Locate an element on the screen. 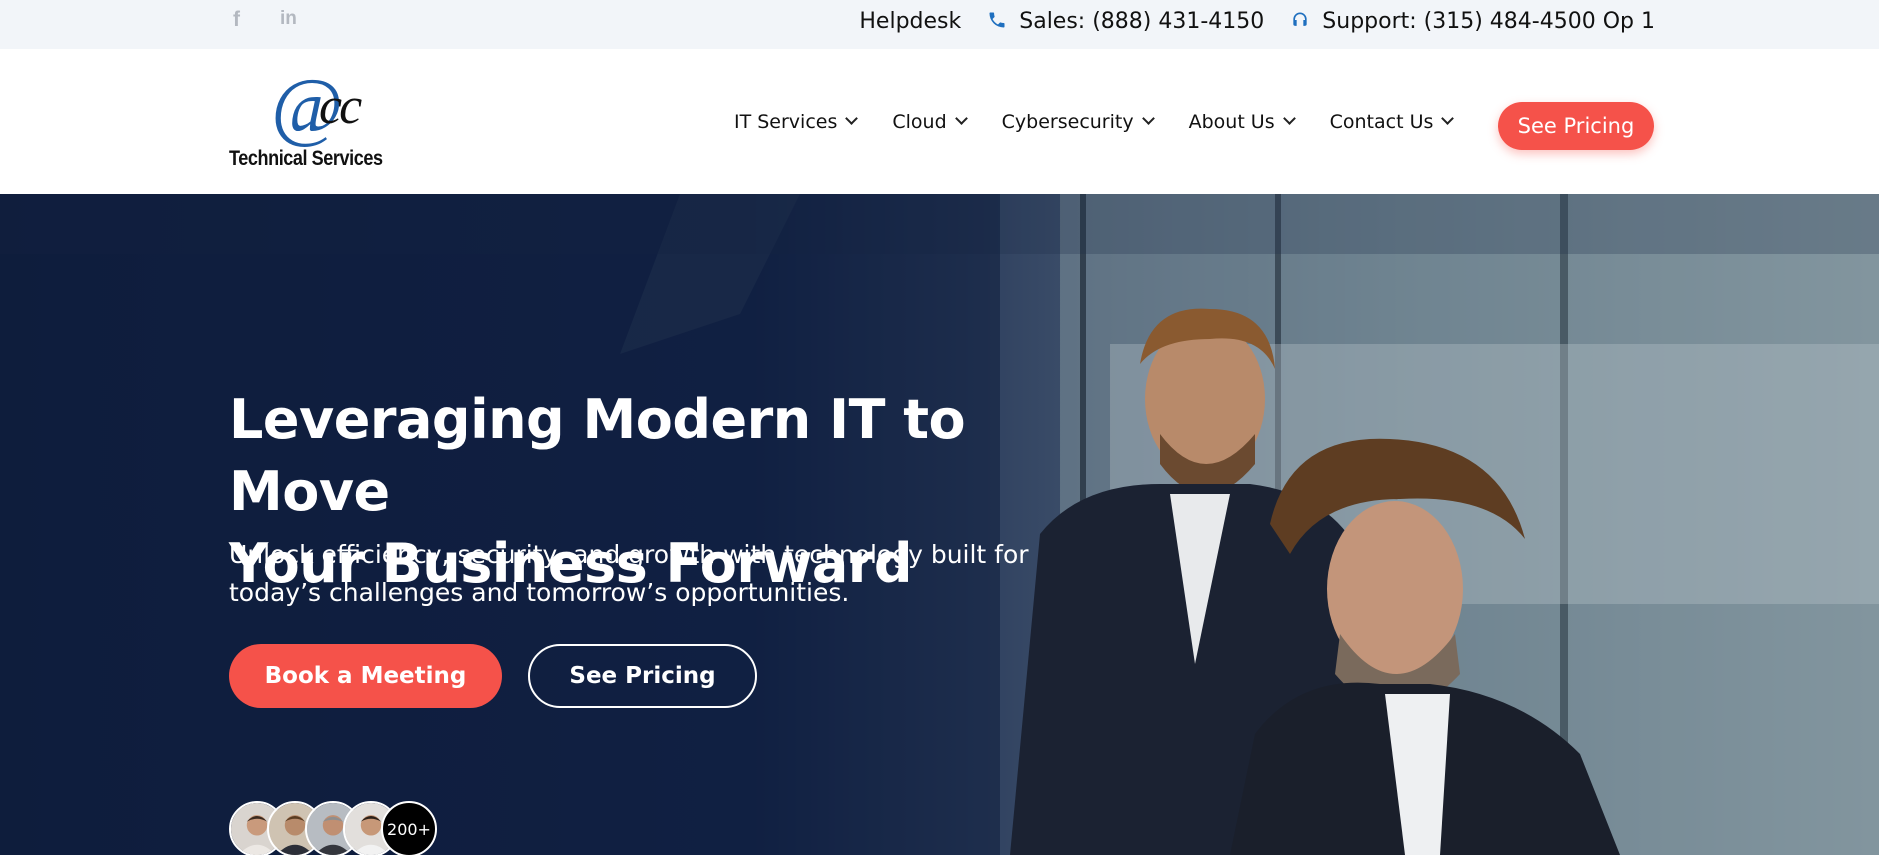 The height and width of the screenshot is (855, 1879). linkedin-icon: in is located at coordinates (288, 19).